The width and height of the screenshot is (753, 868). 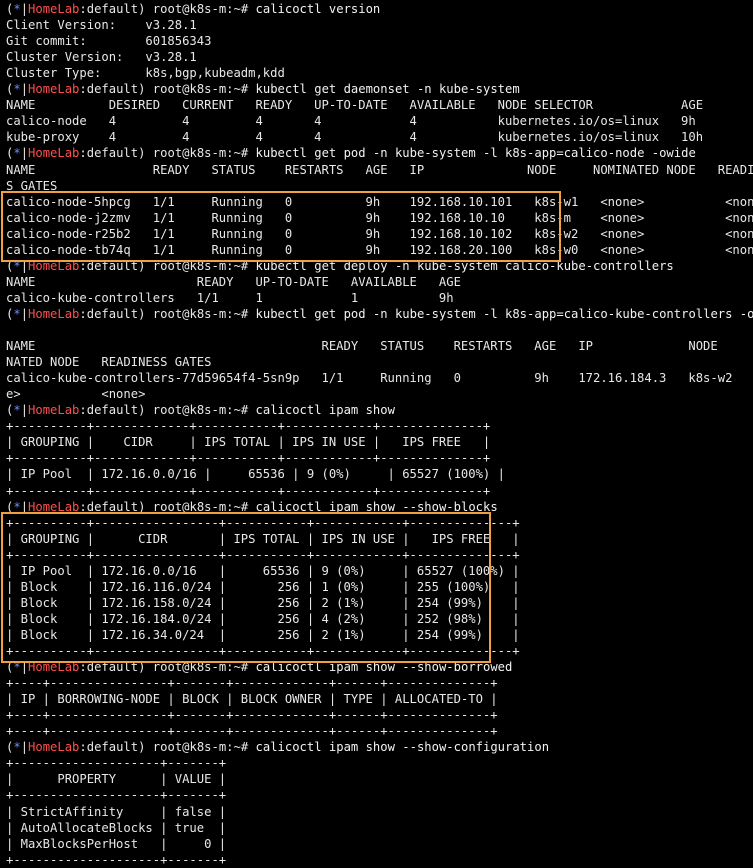 What do you see at coordinates (402, 747) in the screenshot?
I see `command-text: calicoctl ipam show --show-configuration` at bounding box center [402, 747].